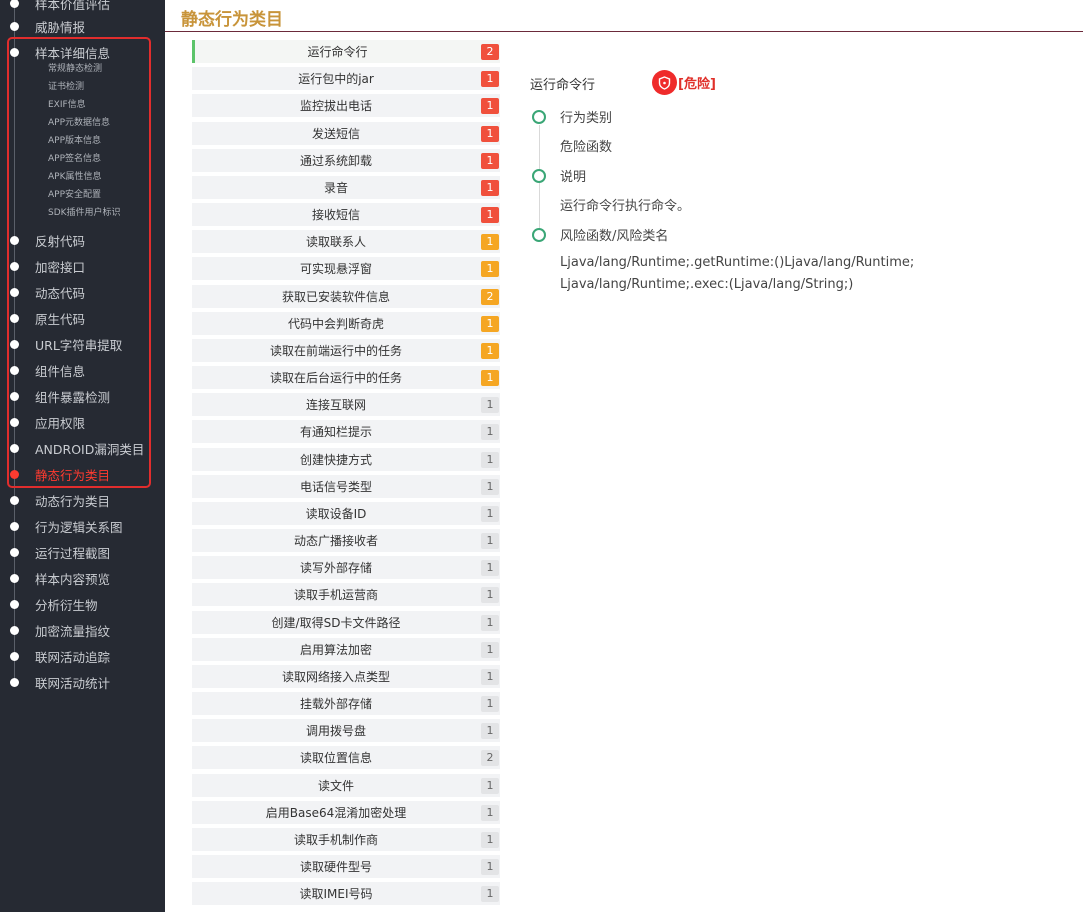 The width and height of the screenshot is (1083, 912). Describe the element at coordinates (335, 378) in the screenshot. I see `category-label: 读取在后台运行中的任务` at that location.